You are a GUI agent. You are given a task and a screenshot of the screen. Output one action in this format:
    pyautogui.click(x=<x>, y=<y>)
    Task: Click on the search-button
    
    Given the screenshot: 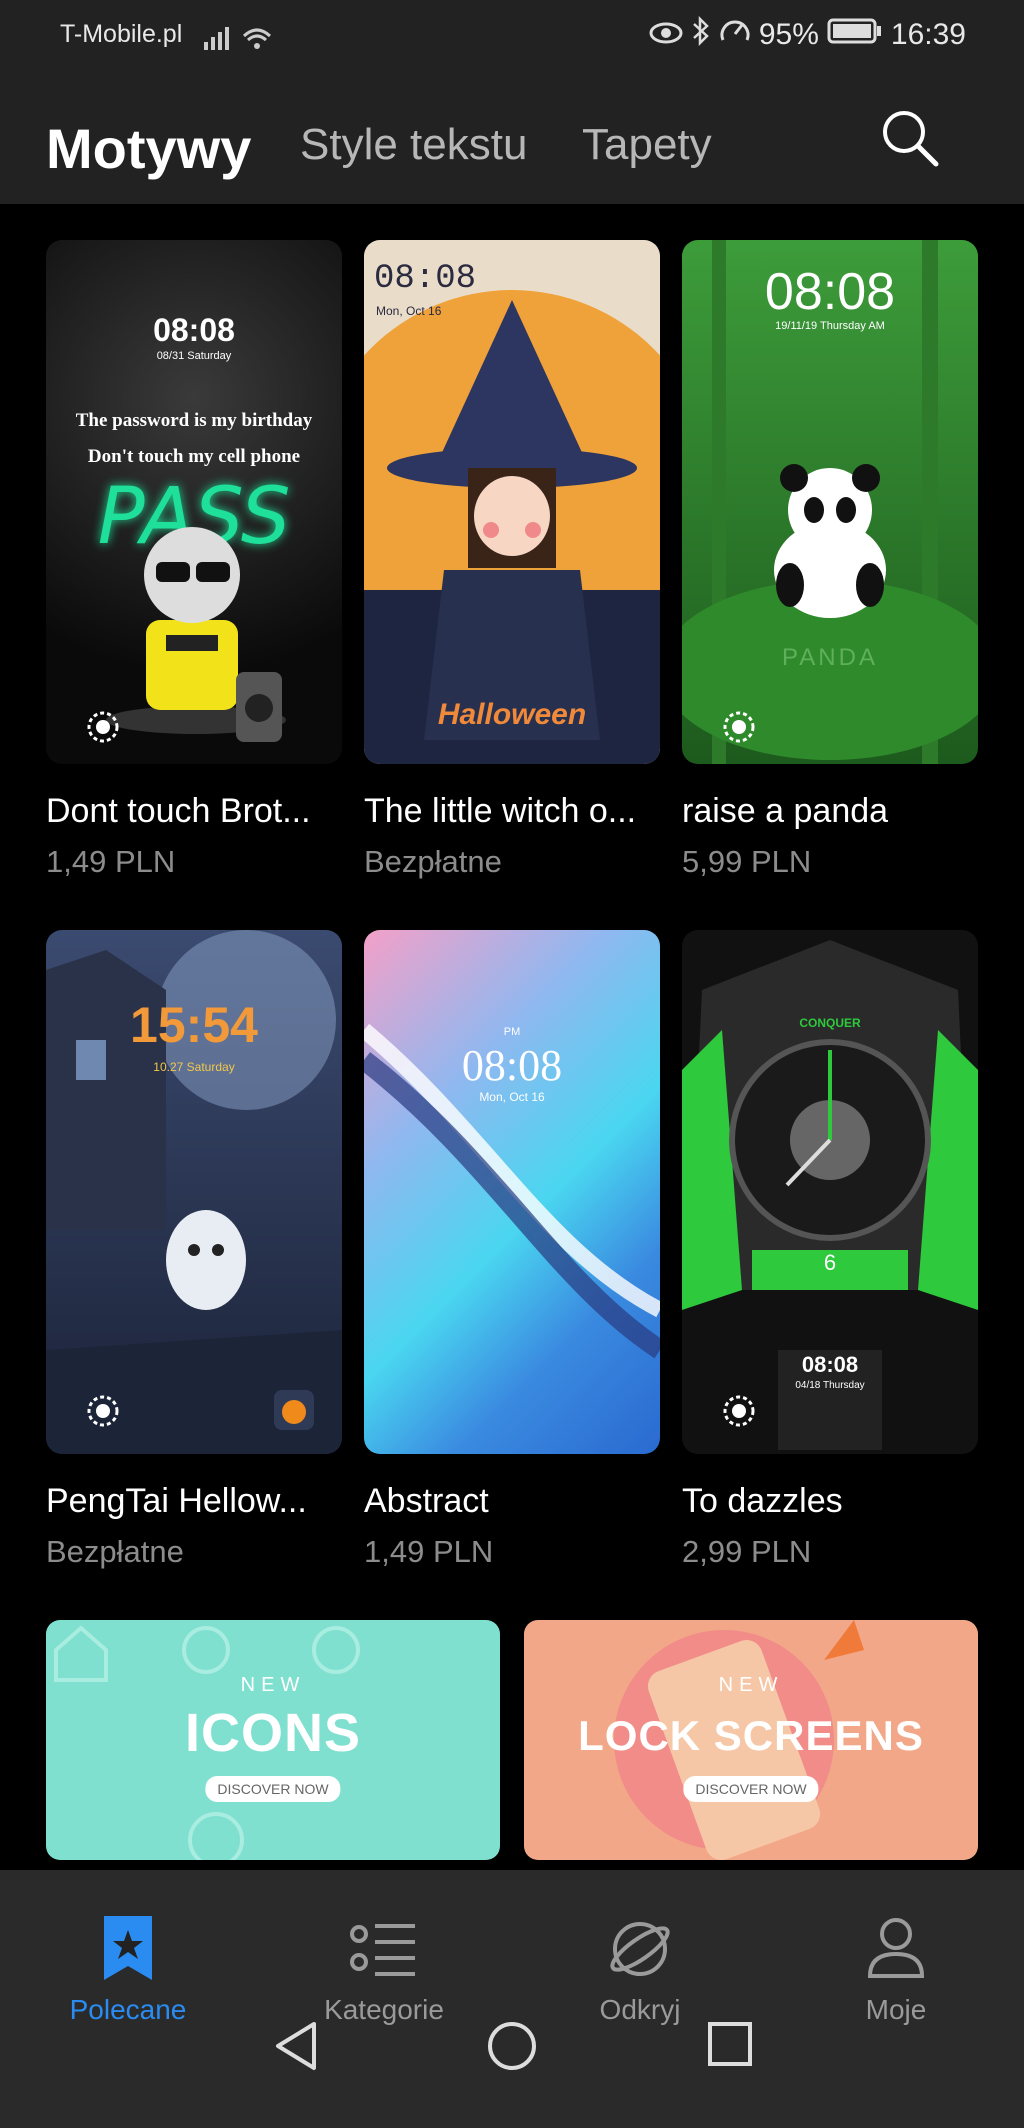 What is the action you would take?
    pyautogui.click(x=910, y=138)
    